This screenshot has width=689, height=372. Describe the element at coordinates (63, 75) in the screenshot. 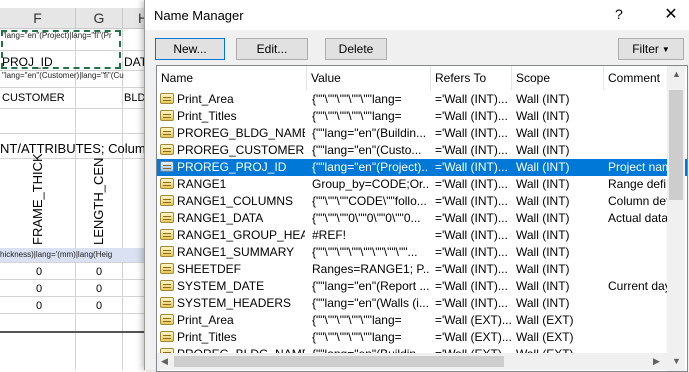

I see `cell-customer-label: "lang="en"(Customer)|lang="fi"(Cu` at that location.